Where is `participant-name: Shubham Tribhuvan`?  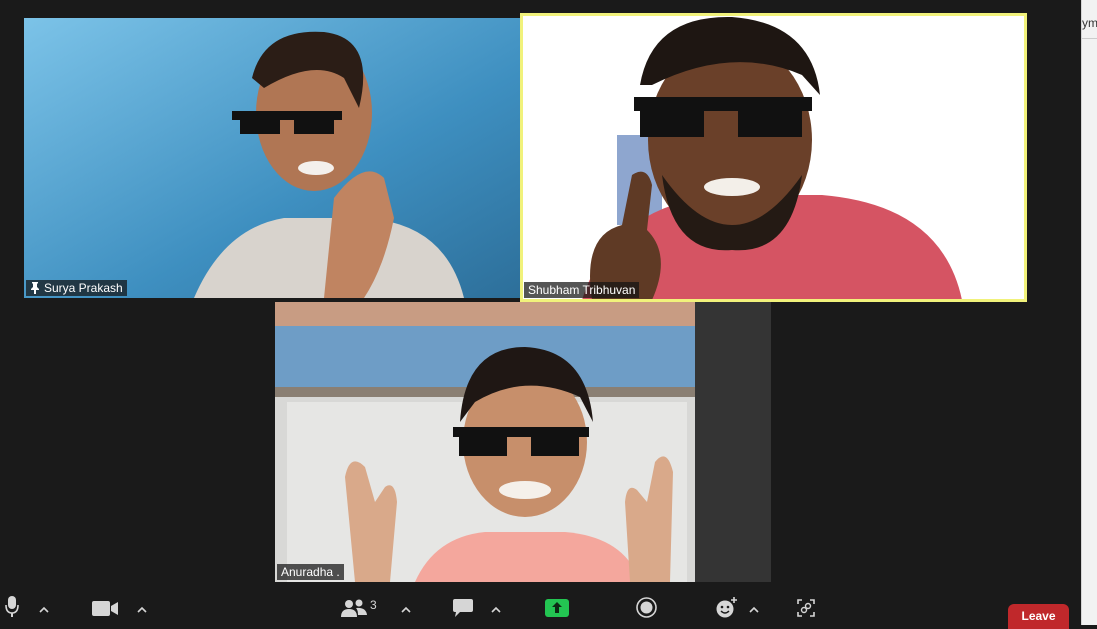
participant-name: Shubham Tribhuvan is located at coordinates (582, 290).